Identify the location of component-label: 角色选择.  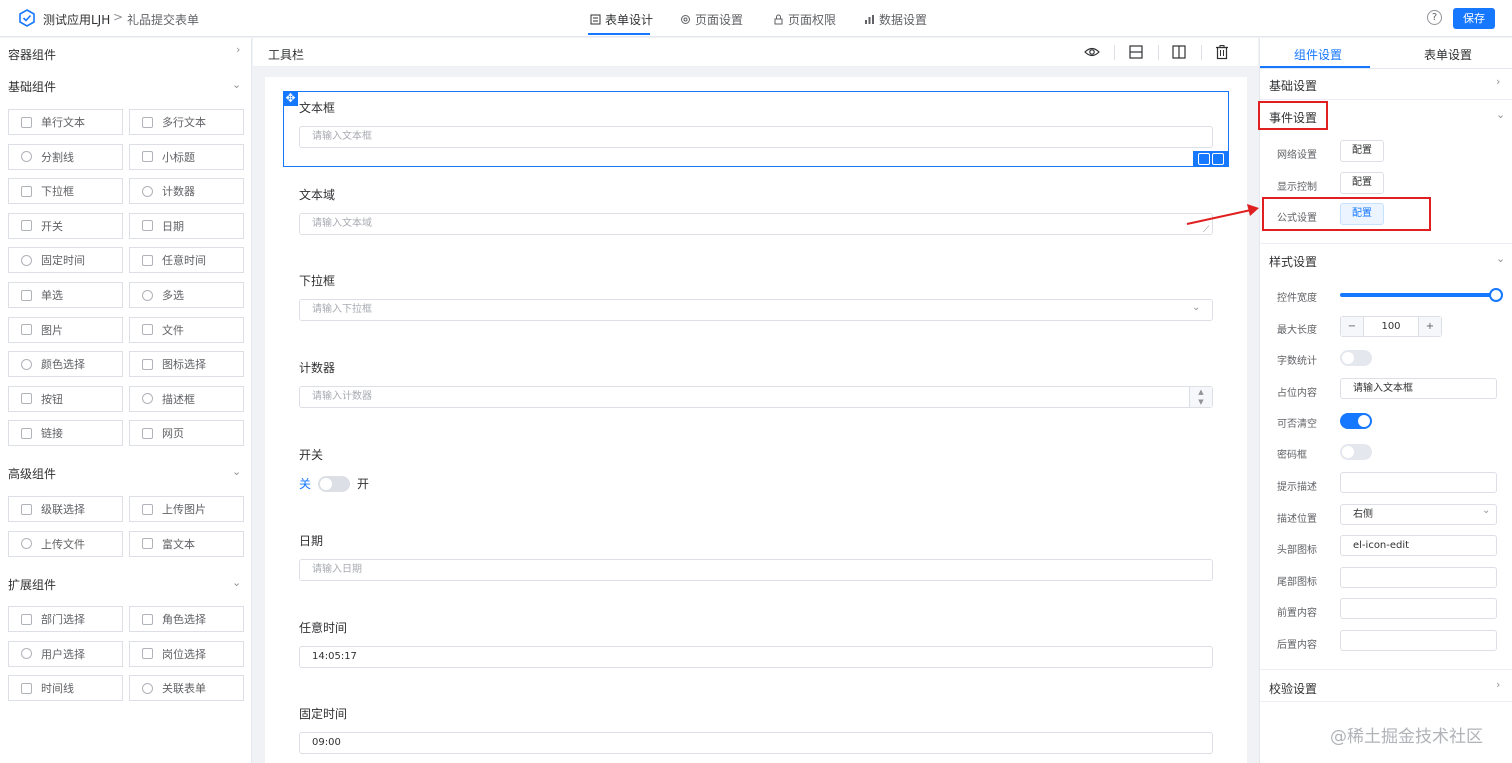
(184, 619).